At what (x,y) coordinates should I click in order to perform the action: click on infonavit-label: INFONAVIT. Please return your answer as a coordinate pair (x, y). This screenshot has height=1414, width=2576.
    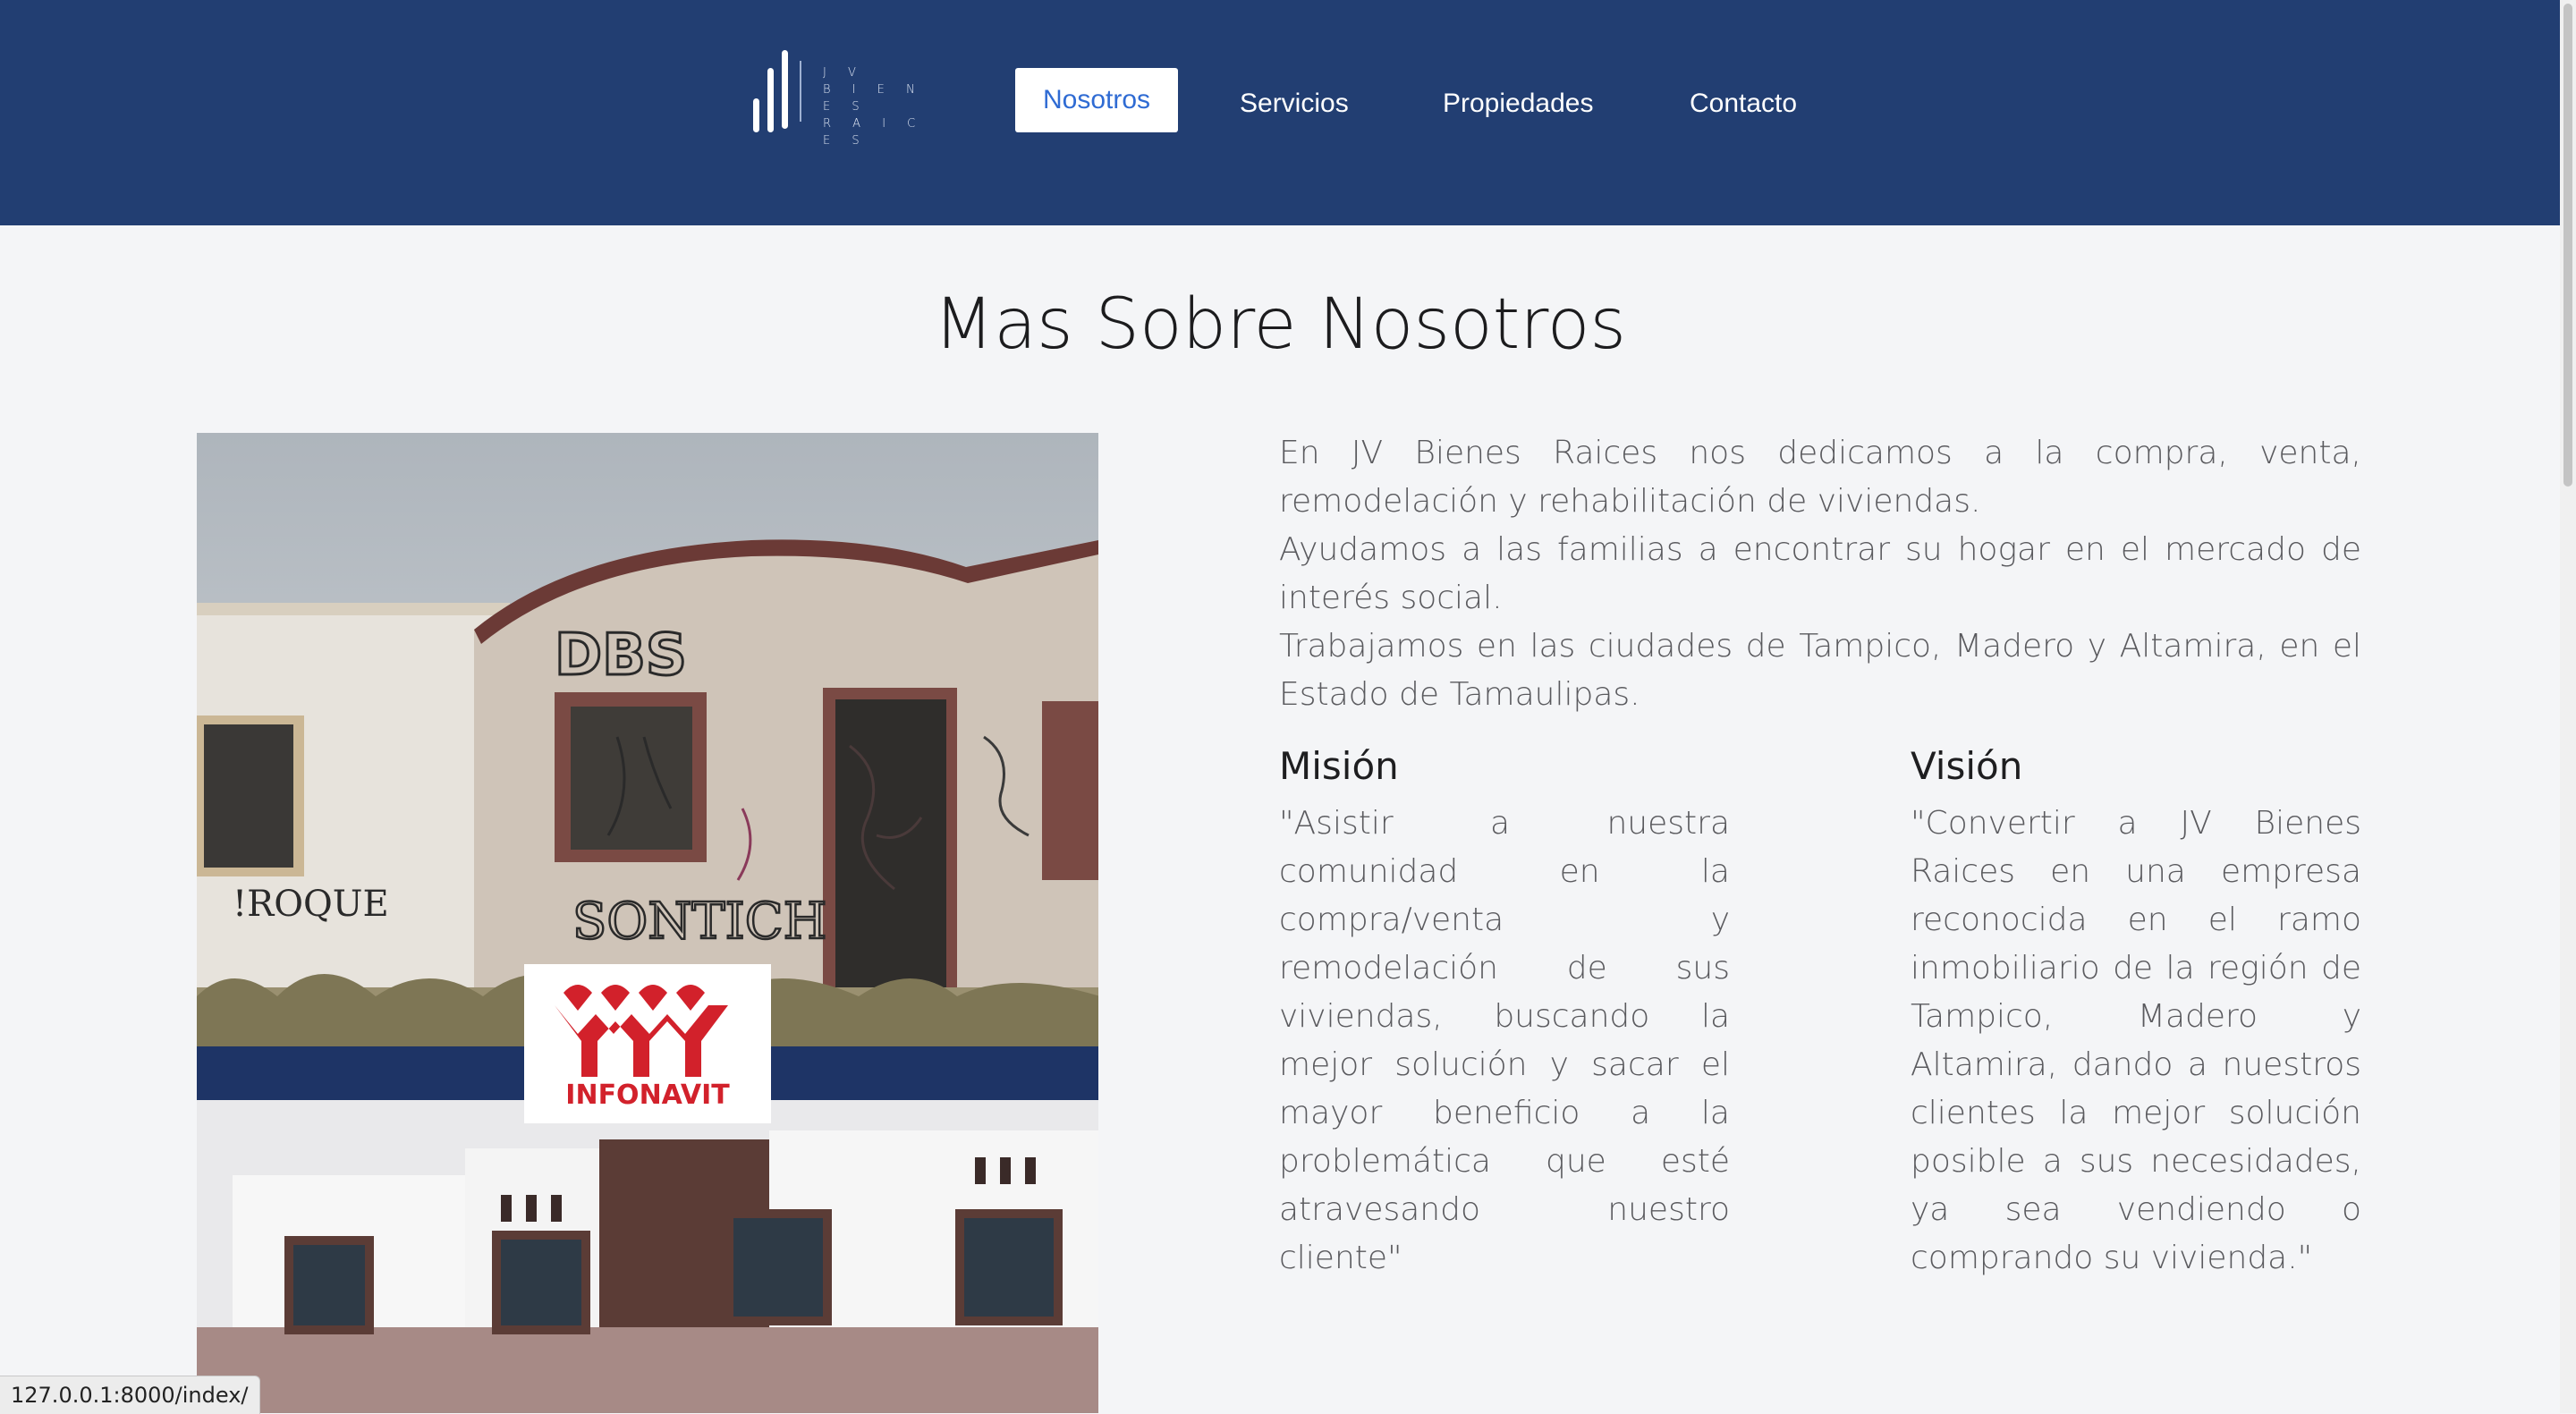
    Looking at the image, I should click on (647, 1095).